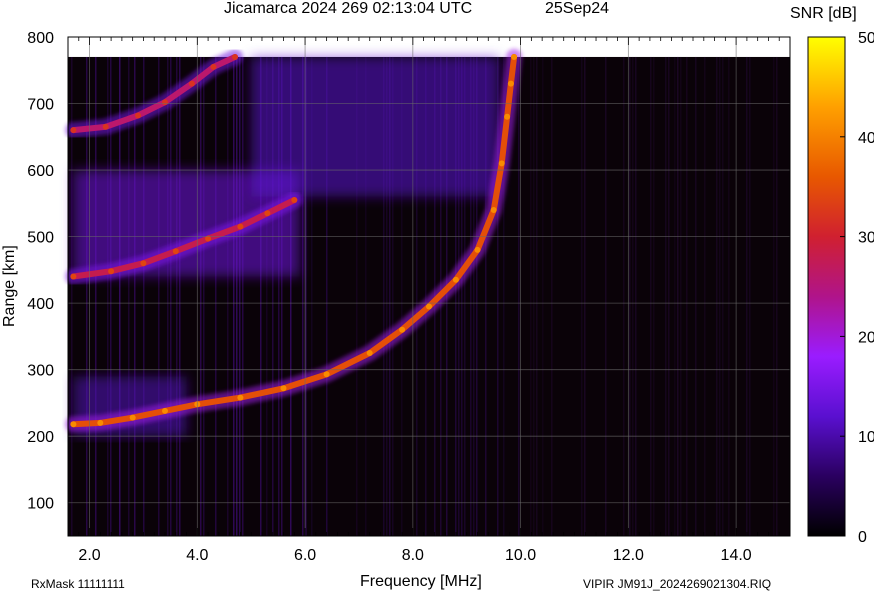 The width and height of the screenshot is (874, 595). Describe the element at coordinates (866, 337) in the screenshot. I see `colorbar-tick-label: 20` at that location.